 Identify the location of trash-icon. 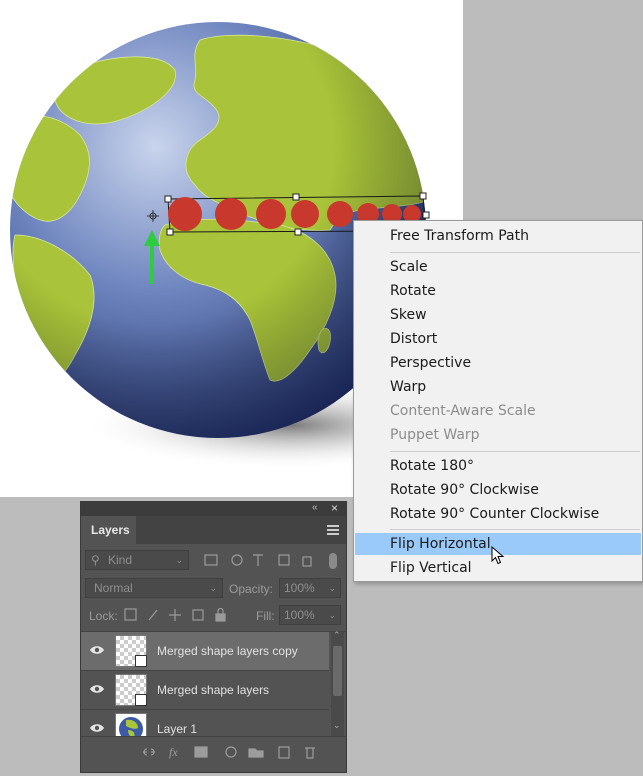
(310, 753).